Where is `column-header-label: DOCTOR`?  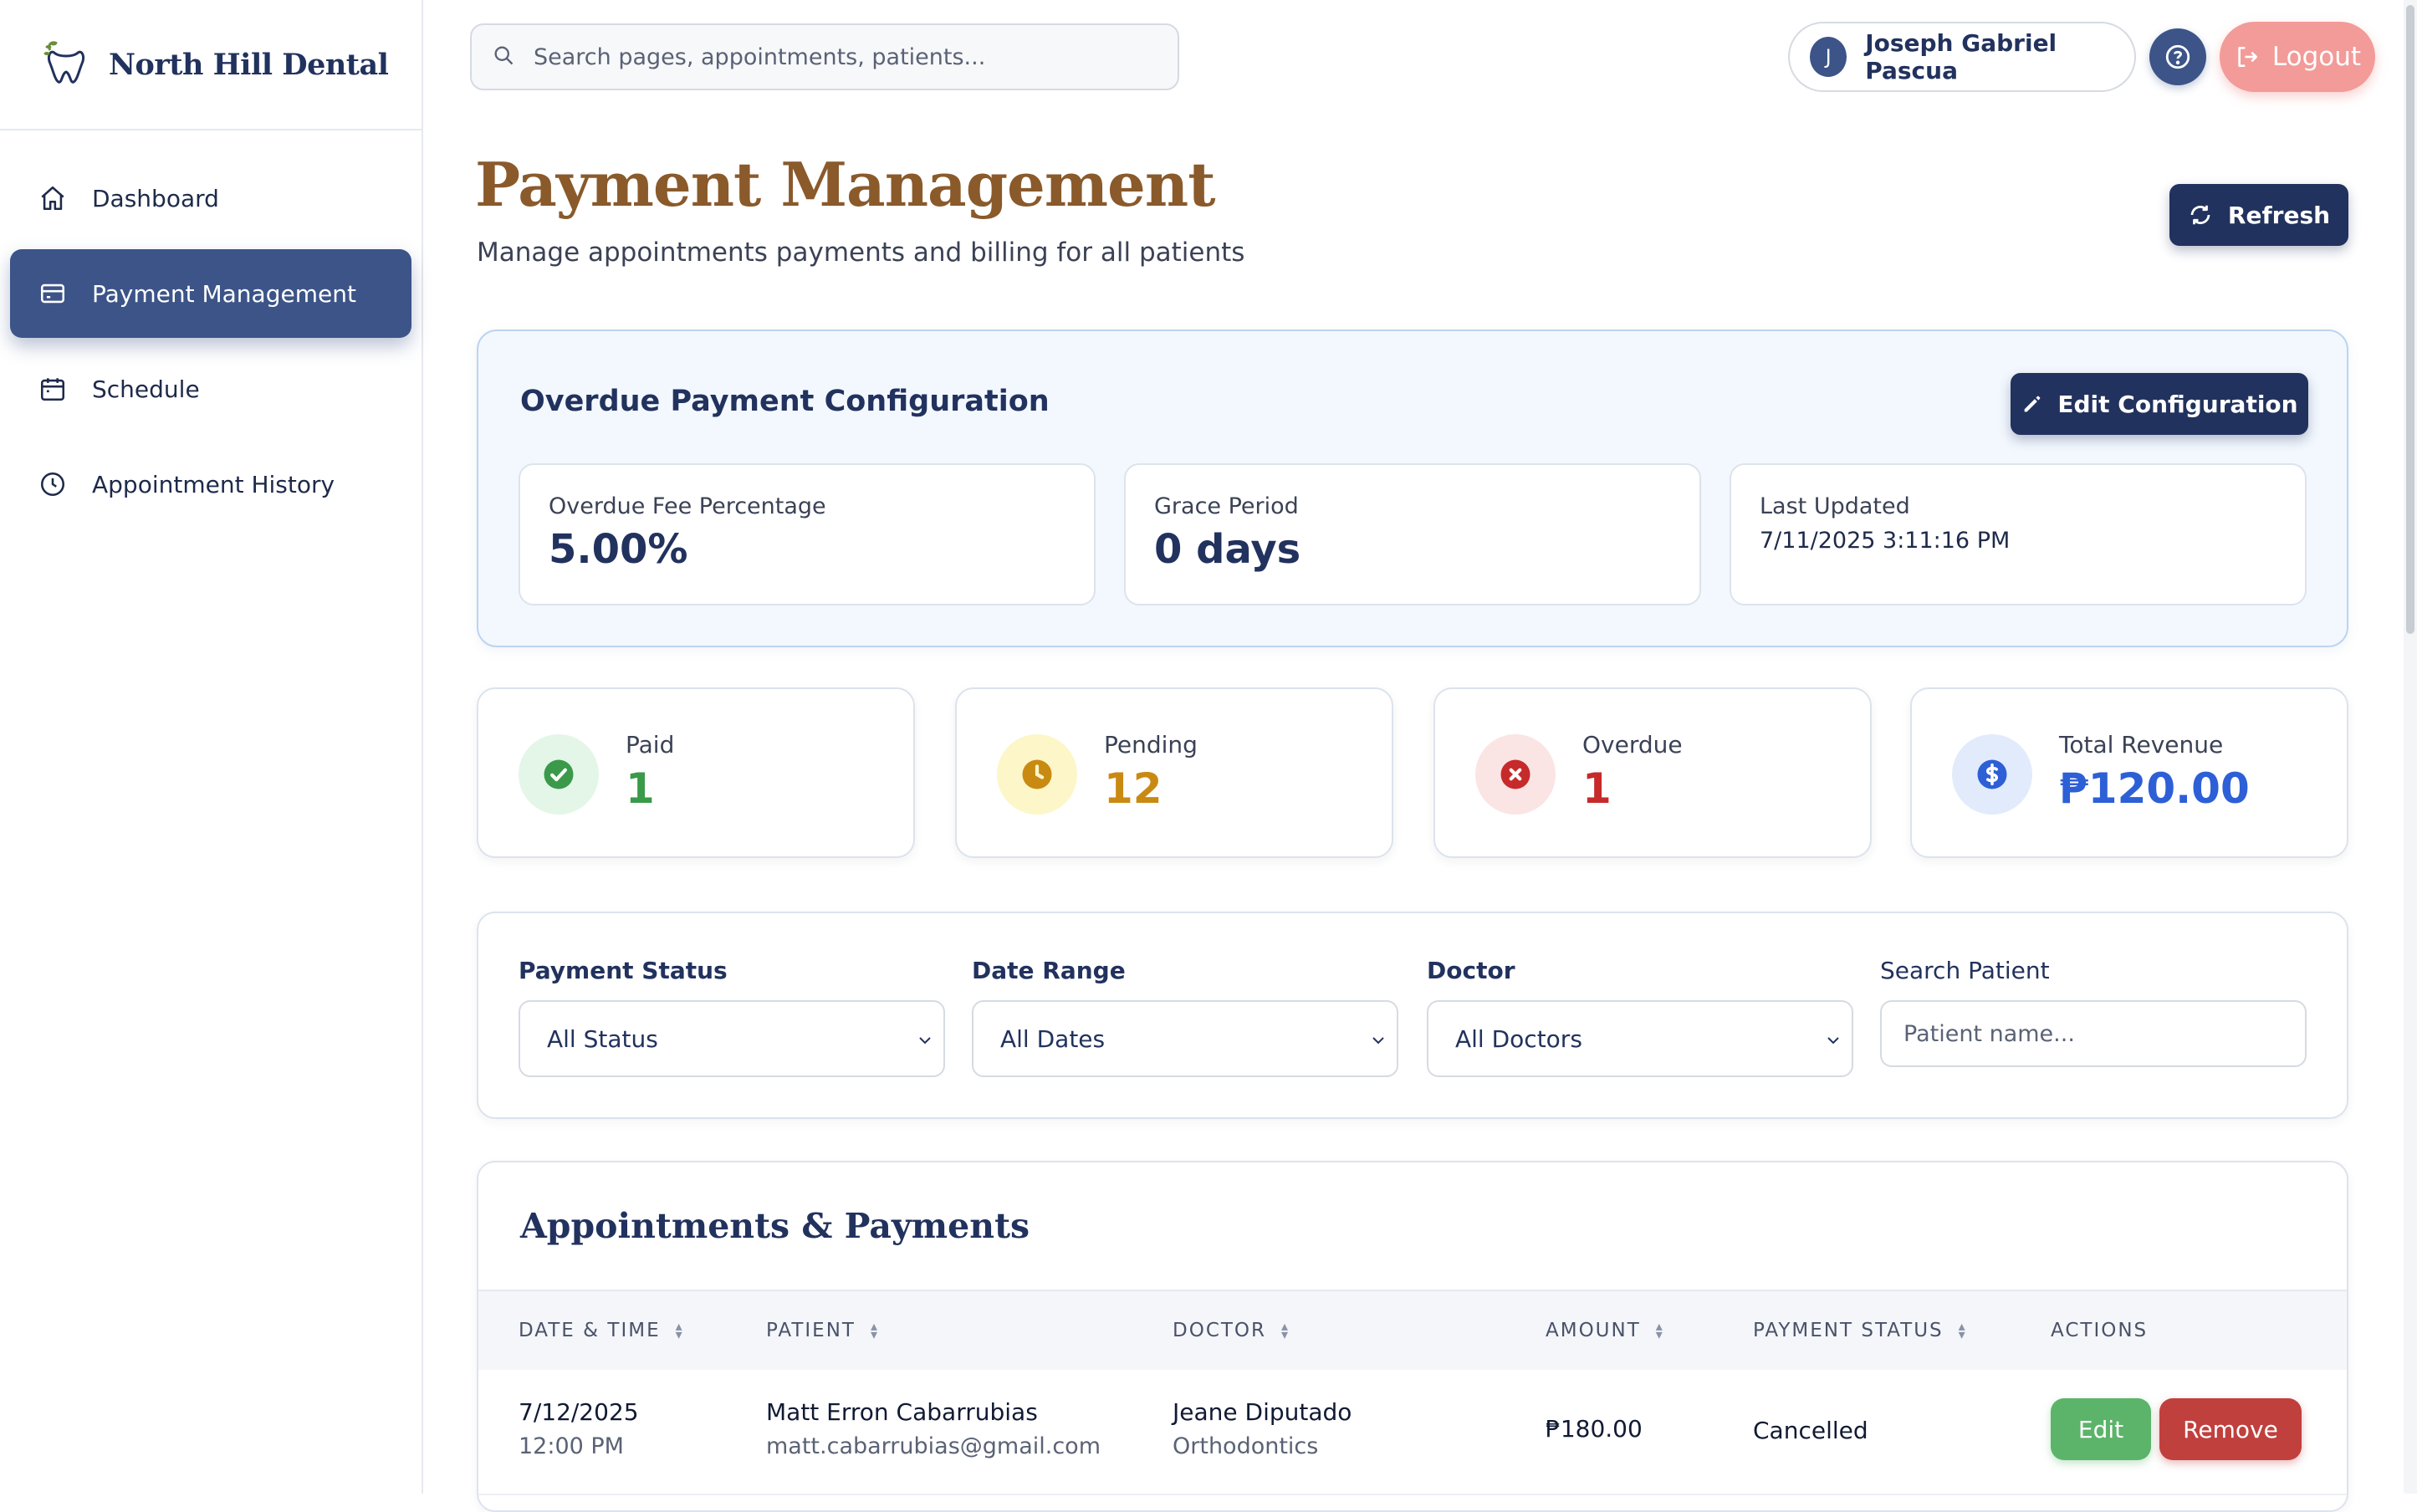
column-header-label: DOCTOR is located at coordinates (1220, 1330).